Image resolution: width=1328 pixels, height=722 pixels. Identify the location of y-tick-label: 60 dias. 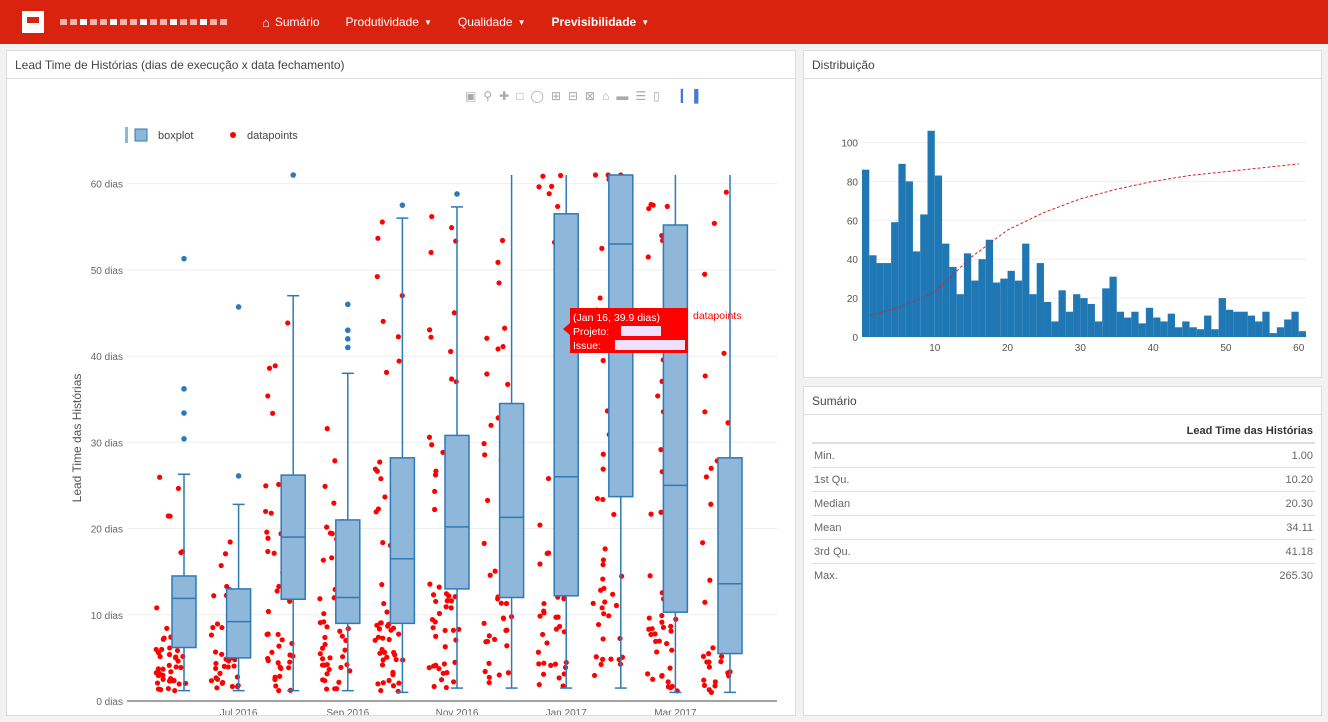
(107, 185).